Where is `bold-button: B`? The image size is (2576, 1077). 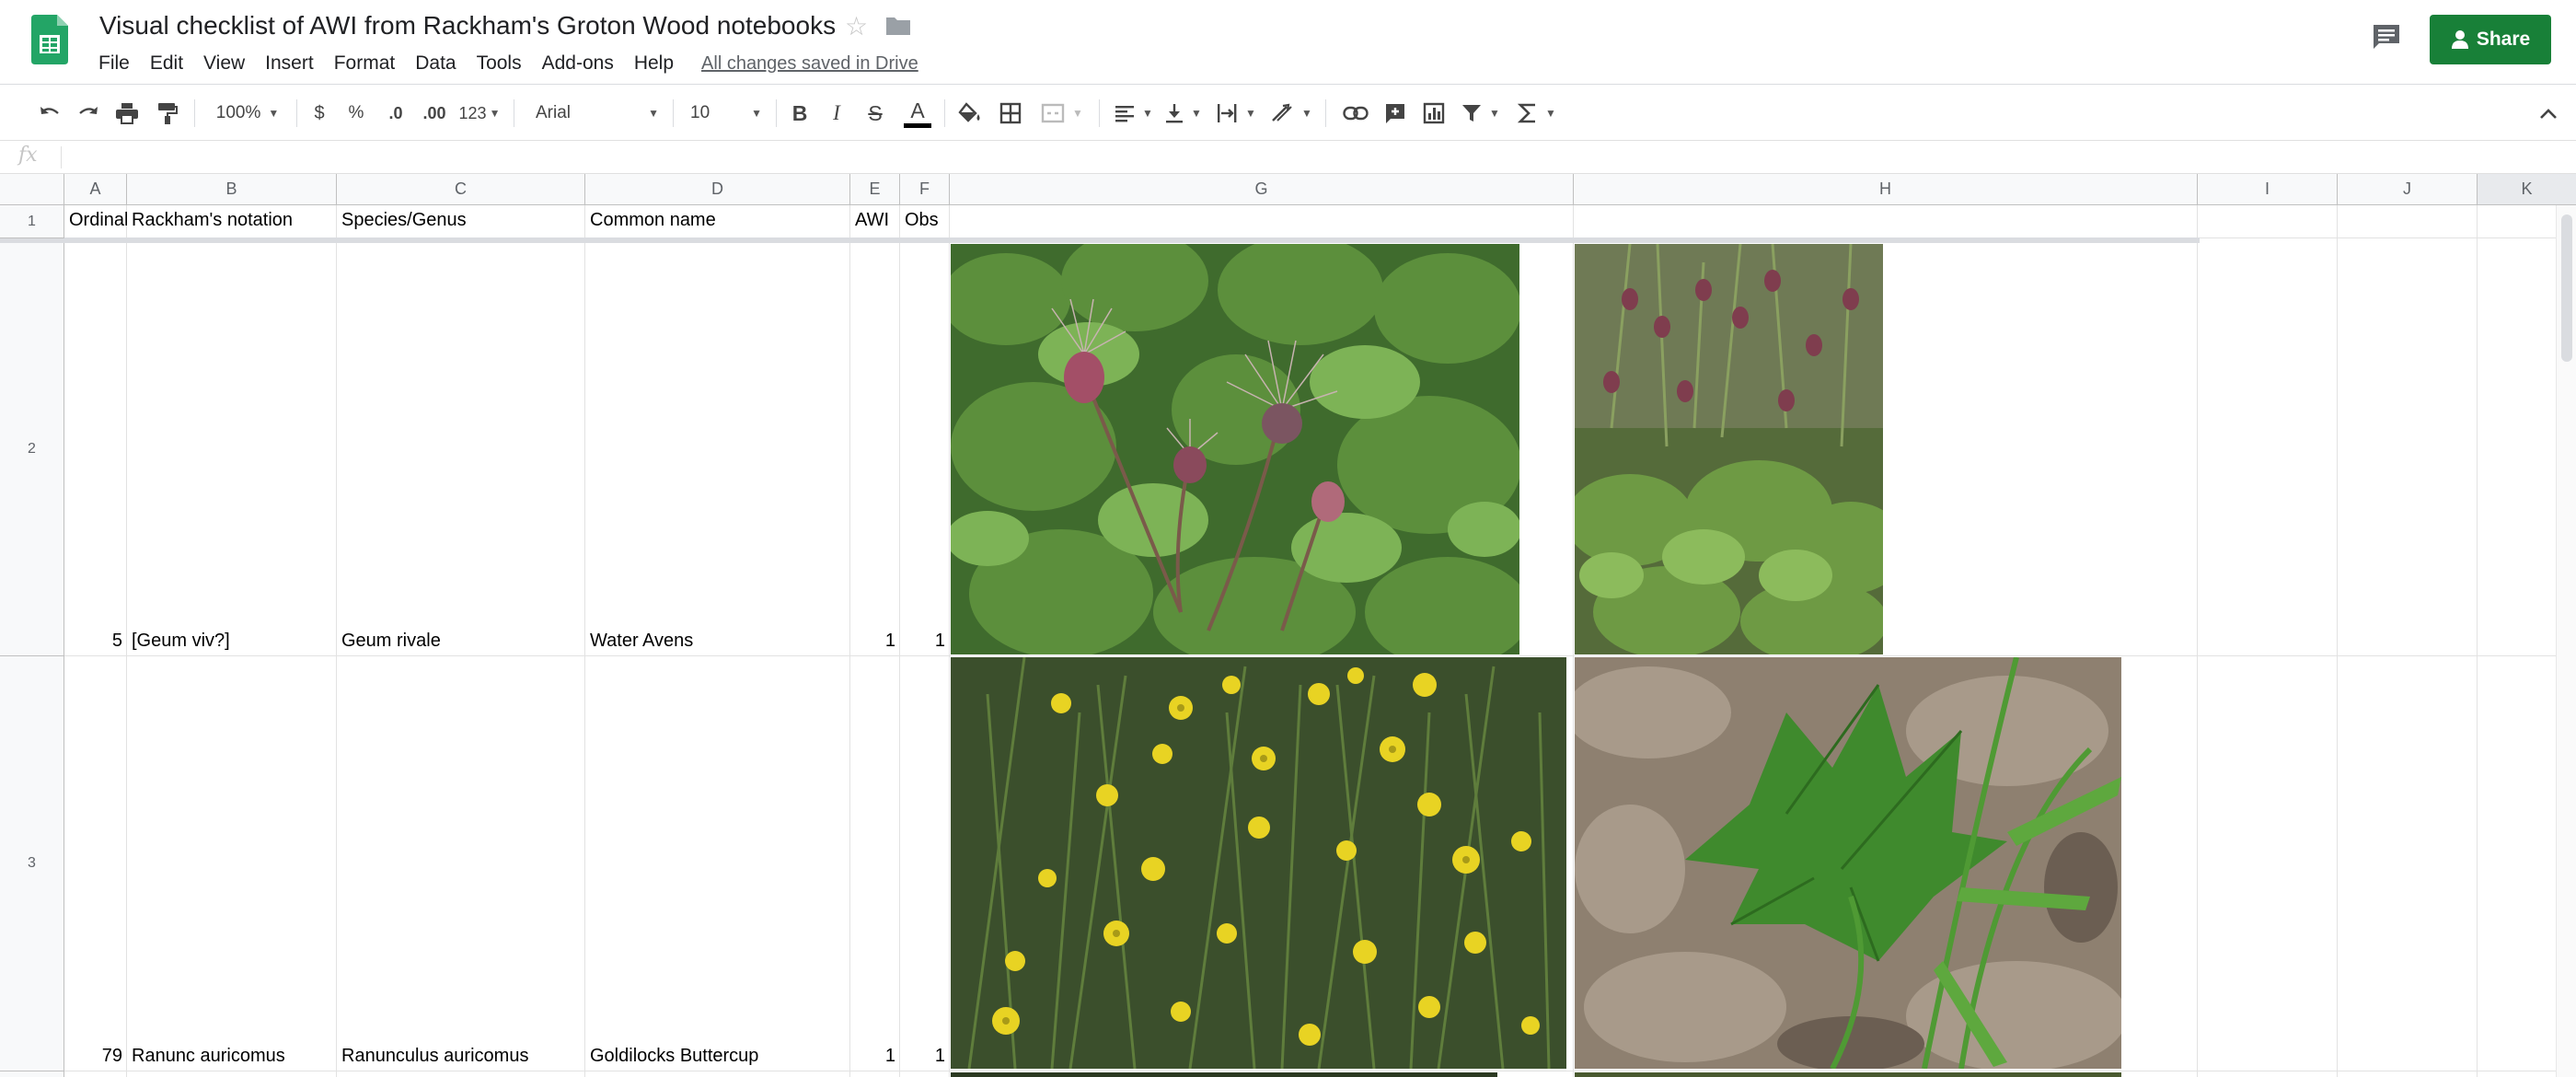
bold-button: B is located at coordinates (800, 113).